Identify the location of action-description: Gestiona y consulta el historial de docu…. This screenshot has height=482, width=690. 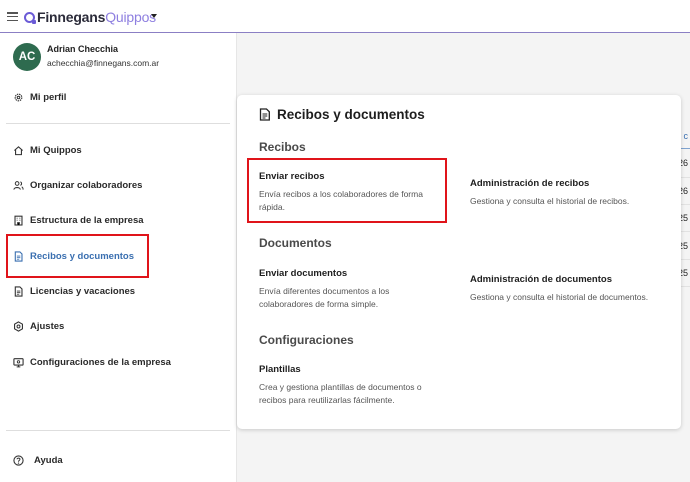
(559, 297).